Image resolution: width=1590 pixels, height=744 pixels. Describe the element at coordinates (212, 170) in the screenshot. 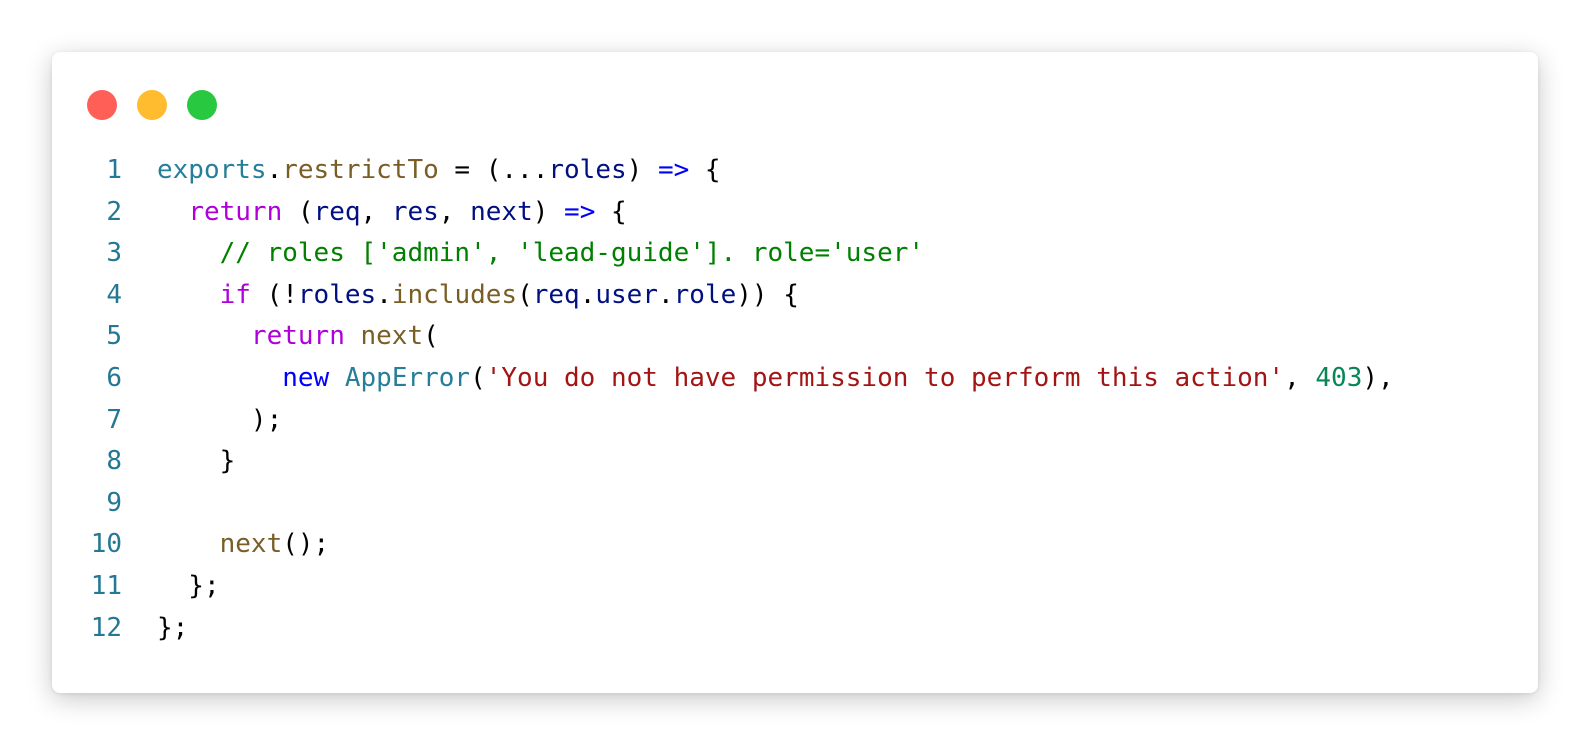

I see `code-token-variable: exports` at that location.